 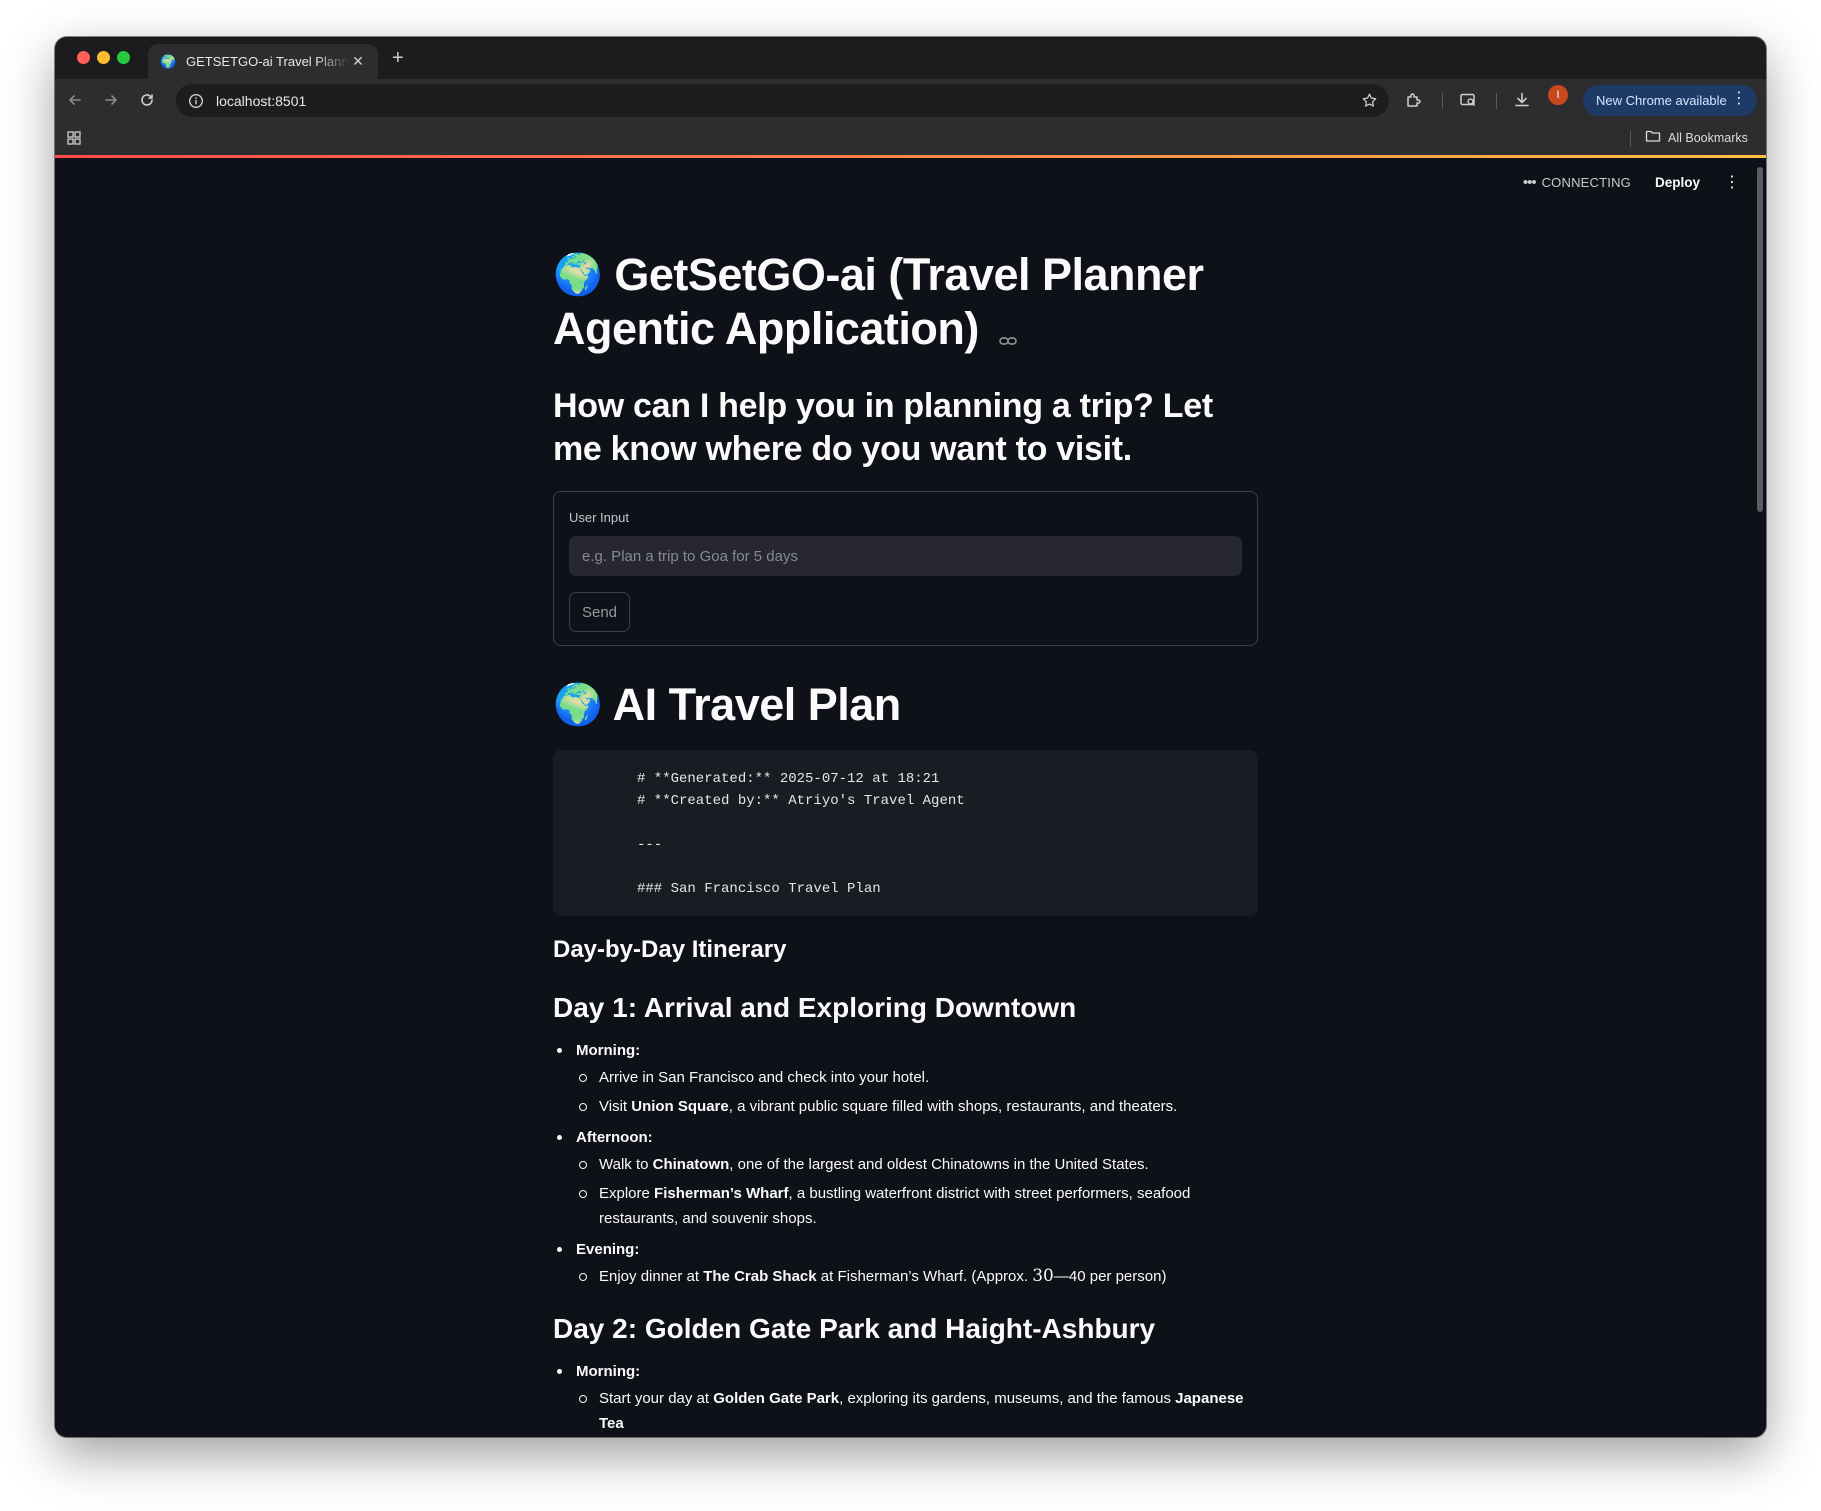 What do you see at coordinates (83, 57) in the screenshot?
I see `close-window-button` at bounding box center [83, 57].